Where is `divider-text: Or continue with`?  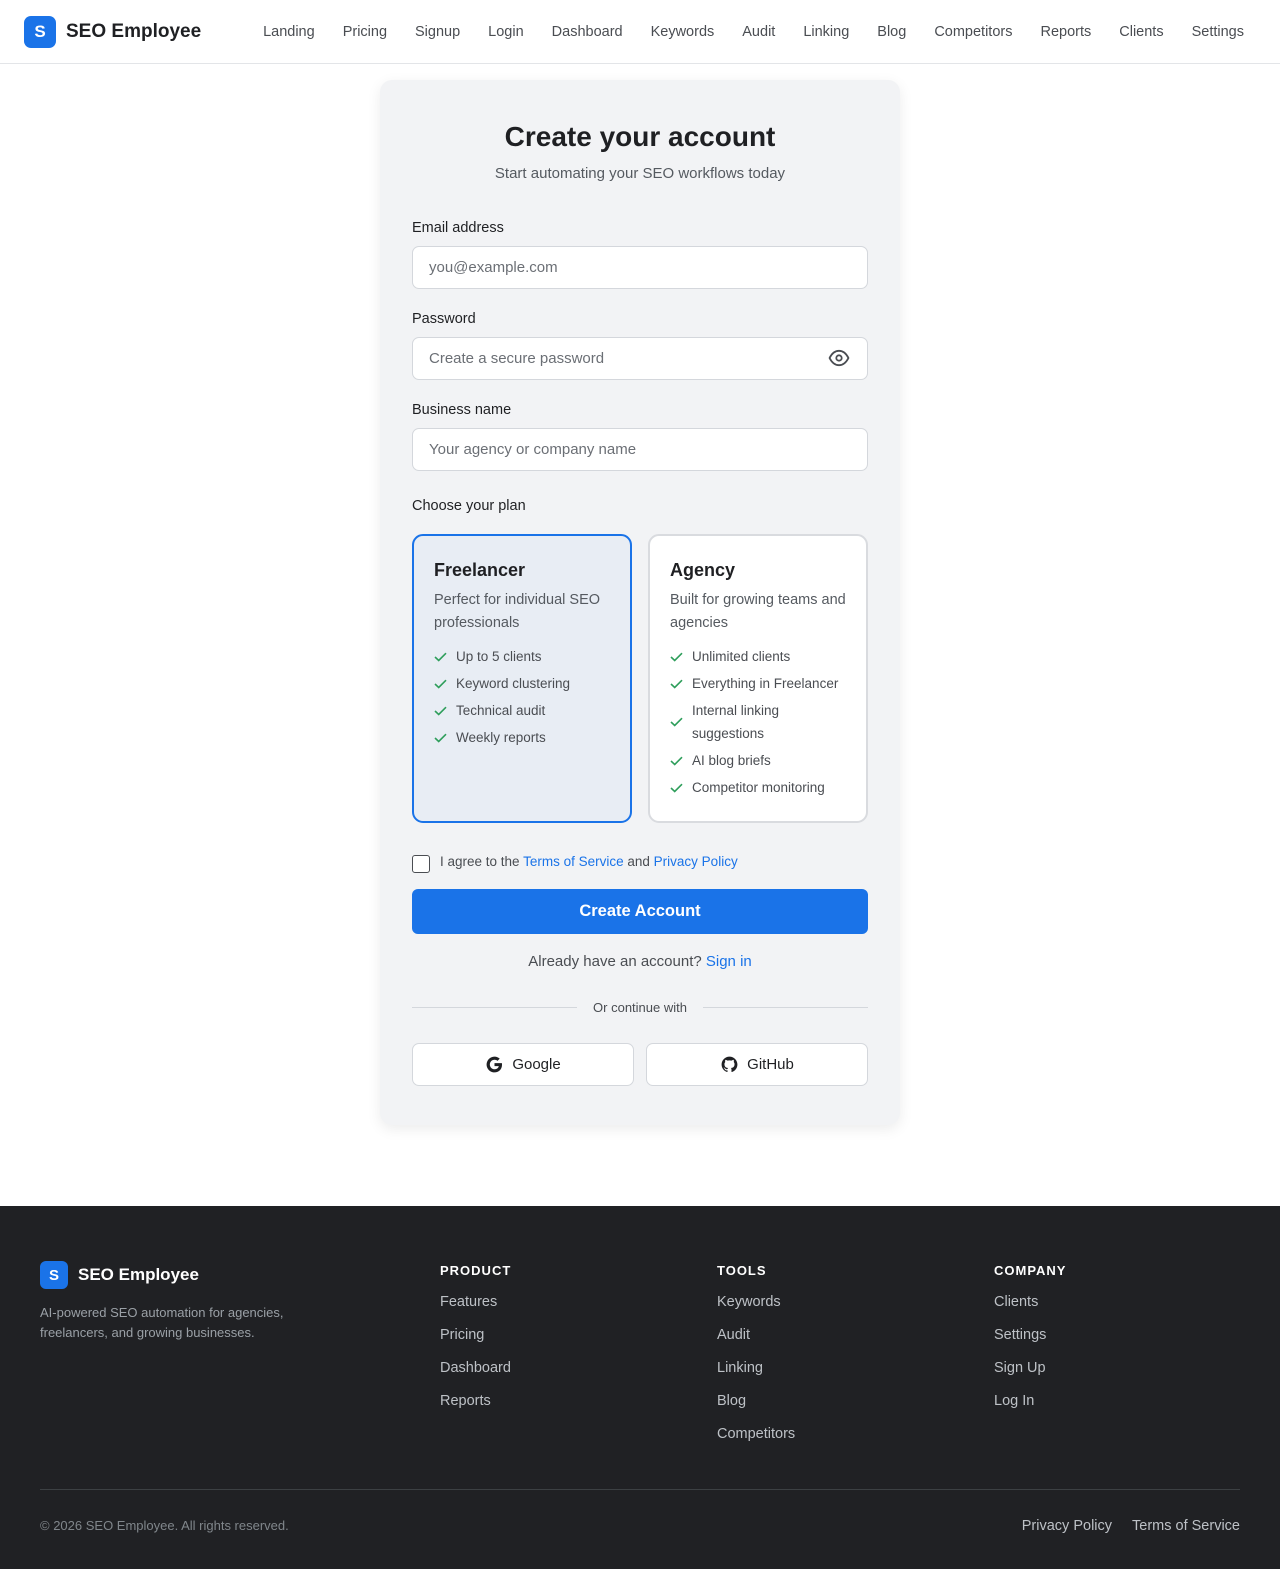
divider-text: Or continue with is located at coordinates (640, 1007).